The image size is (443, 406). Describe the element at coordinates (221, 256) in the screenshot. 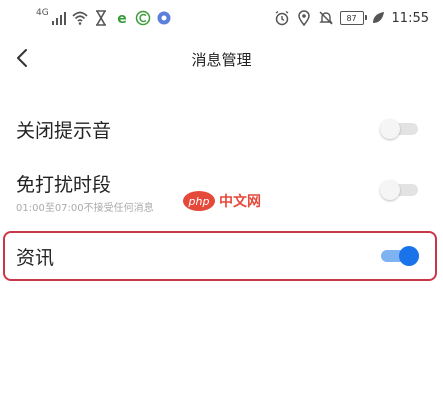

I see `setting-row-news: 资讯` at that location.